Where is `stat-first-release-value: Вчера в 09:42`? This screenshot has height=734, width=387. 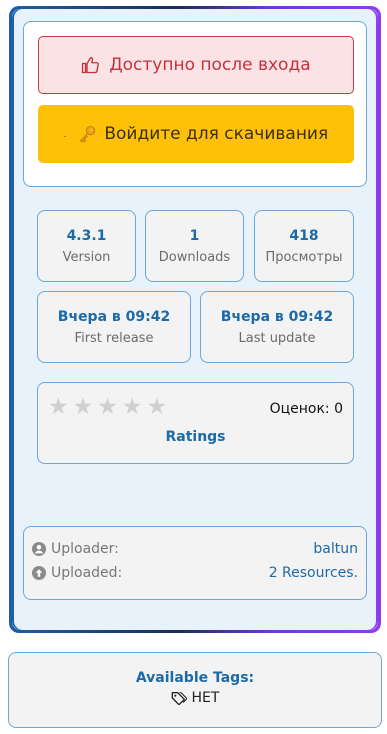 stat-first-release-value: Вчера в 09:42 is located at coordinates (114, 316).